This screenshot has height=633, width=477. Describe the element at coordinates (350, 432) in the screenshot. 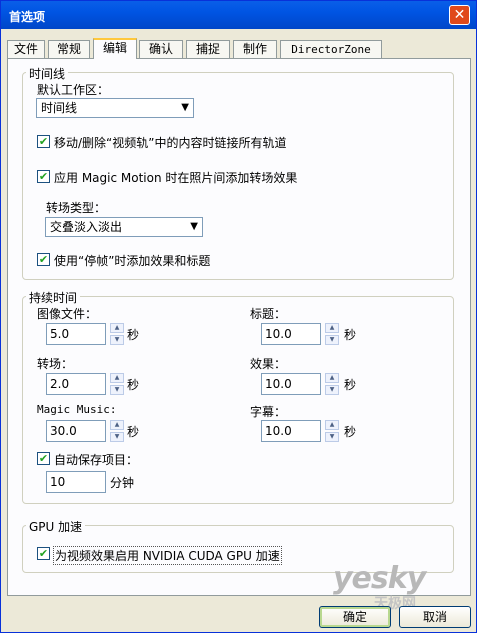

I see `subtitle-duration-unit: 秒` at that location.